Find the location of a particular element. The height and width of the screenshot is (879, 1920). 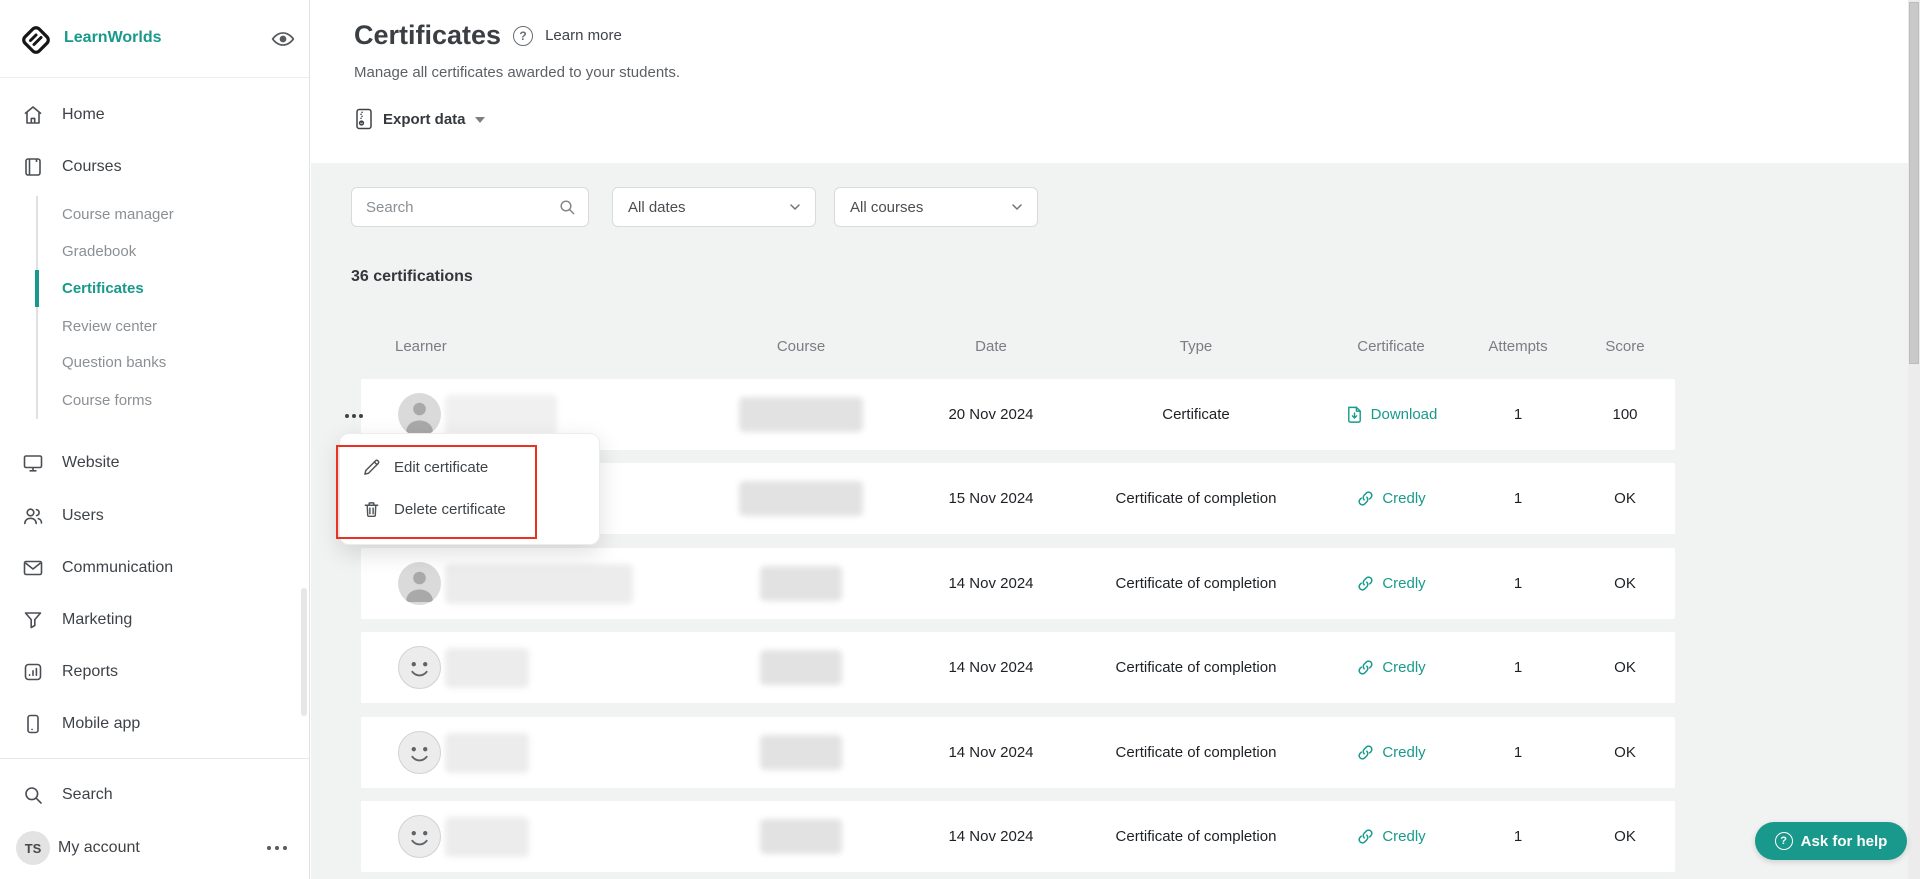

search-input is located at coordinates (456, 207).